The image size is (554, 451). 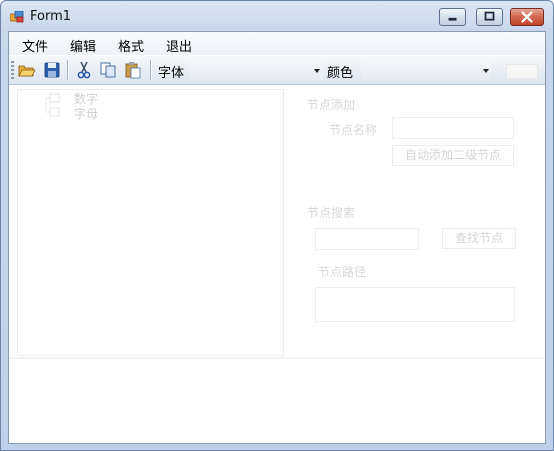 What do you see at coordinates (277, 358) in the screenshot?
I see `panel-divider` at bounding box center [277, 358].